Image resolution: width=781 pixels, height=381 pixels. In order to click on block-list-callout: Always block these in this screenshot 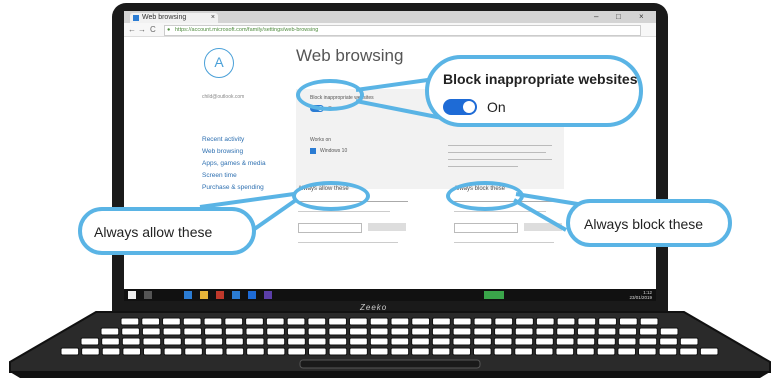, I will do `click(649, 223)`.